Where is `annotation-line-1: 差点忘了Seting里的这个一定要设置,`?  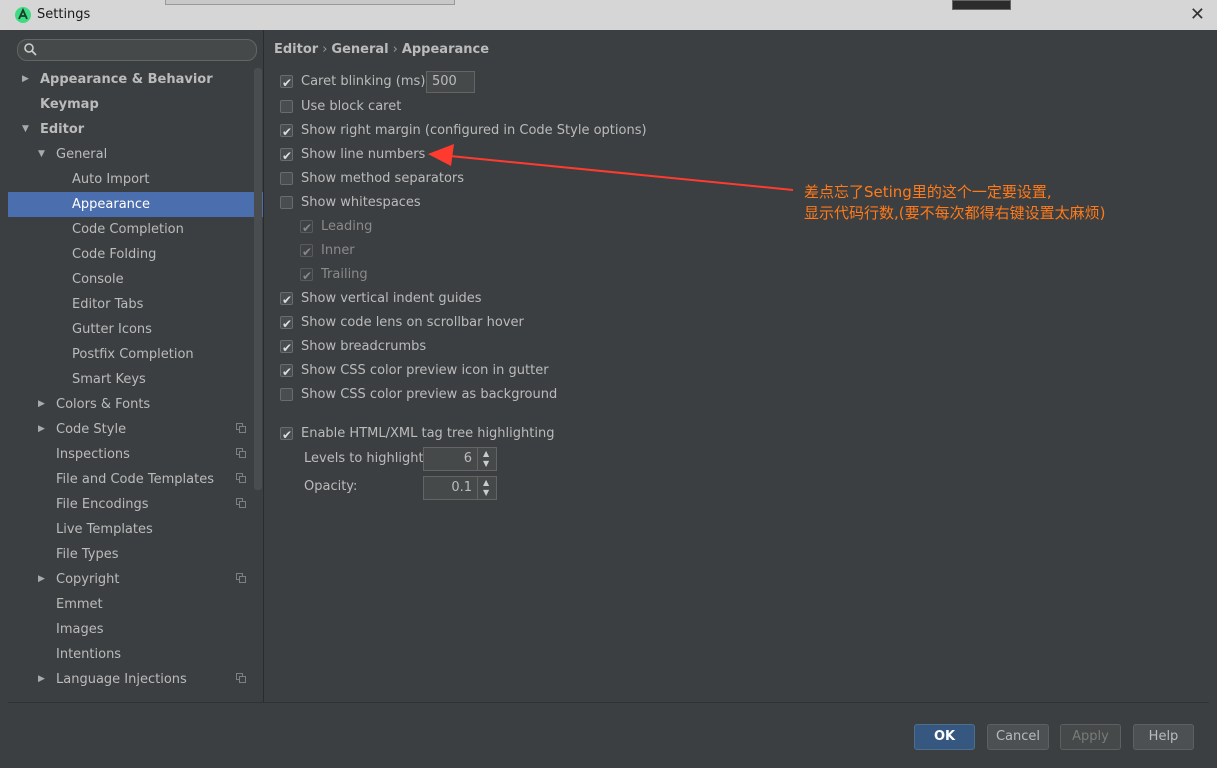
annotation-line-1: 差点忘了Seting里的这个一定要设置, is located at coordinates (928, 192).